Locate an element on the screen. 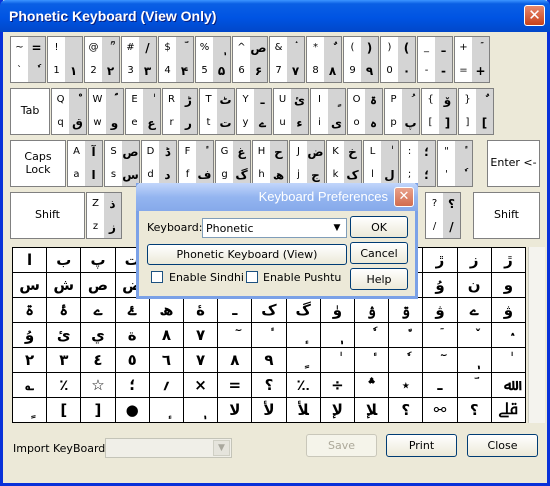  key: _ ـ - - is located at coordinates (435, 59).